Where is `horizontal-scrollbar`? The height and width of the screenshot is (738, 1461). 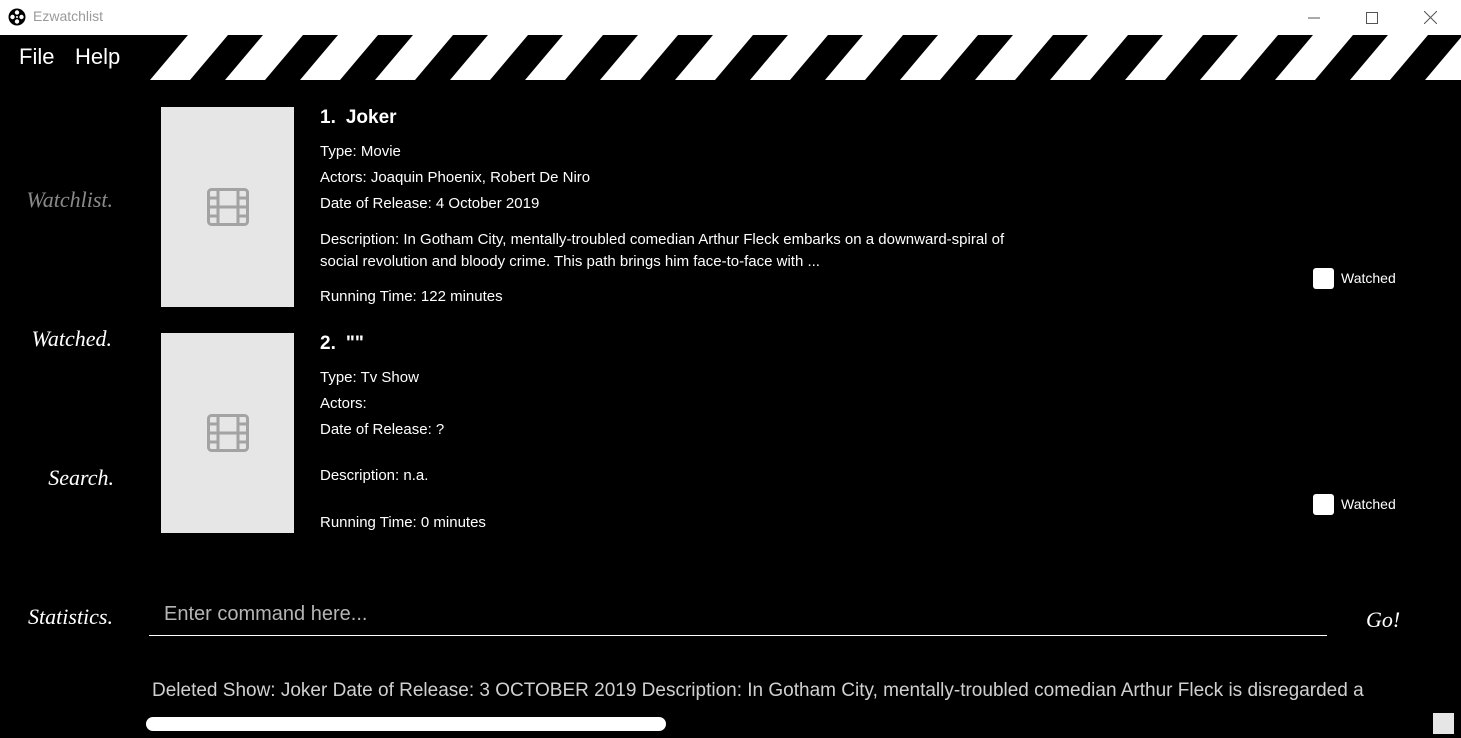
horizontal-scrollbar is located at coordinates (406, 724).